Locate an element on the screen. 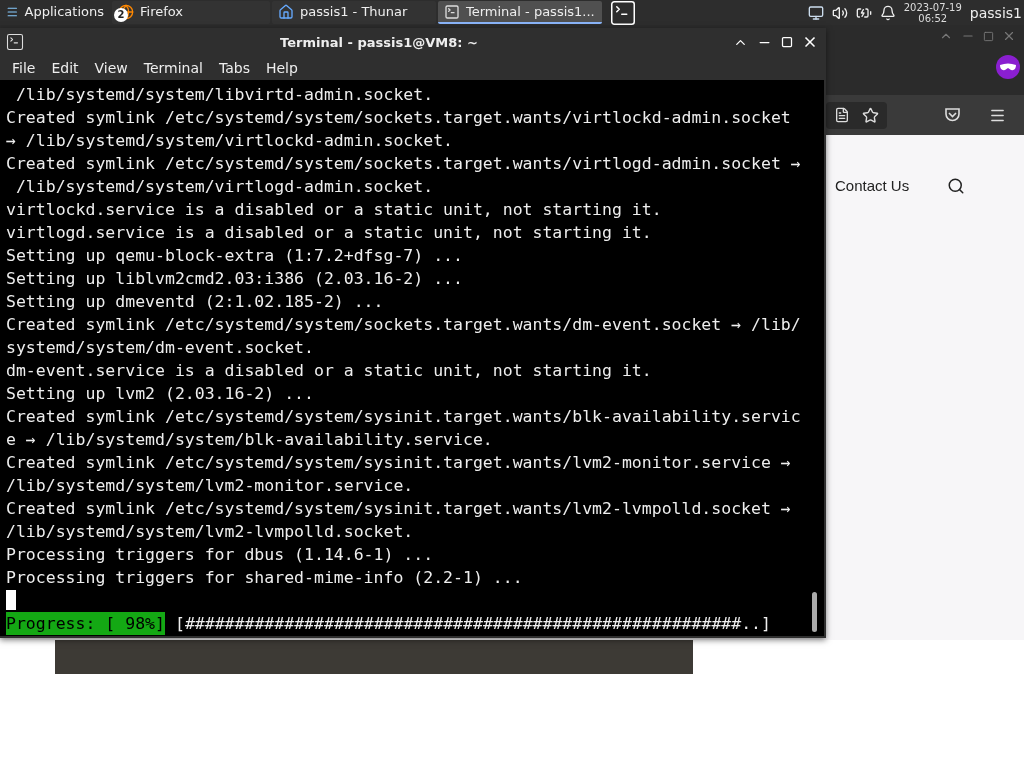  taskbar-window-button: 2 Firefox is located at coordinates (191, 12).